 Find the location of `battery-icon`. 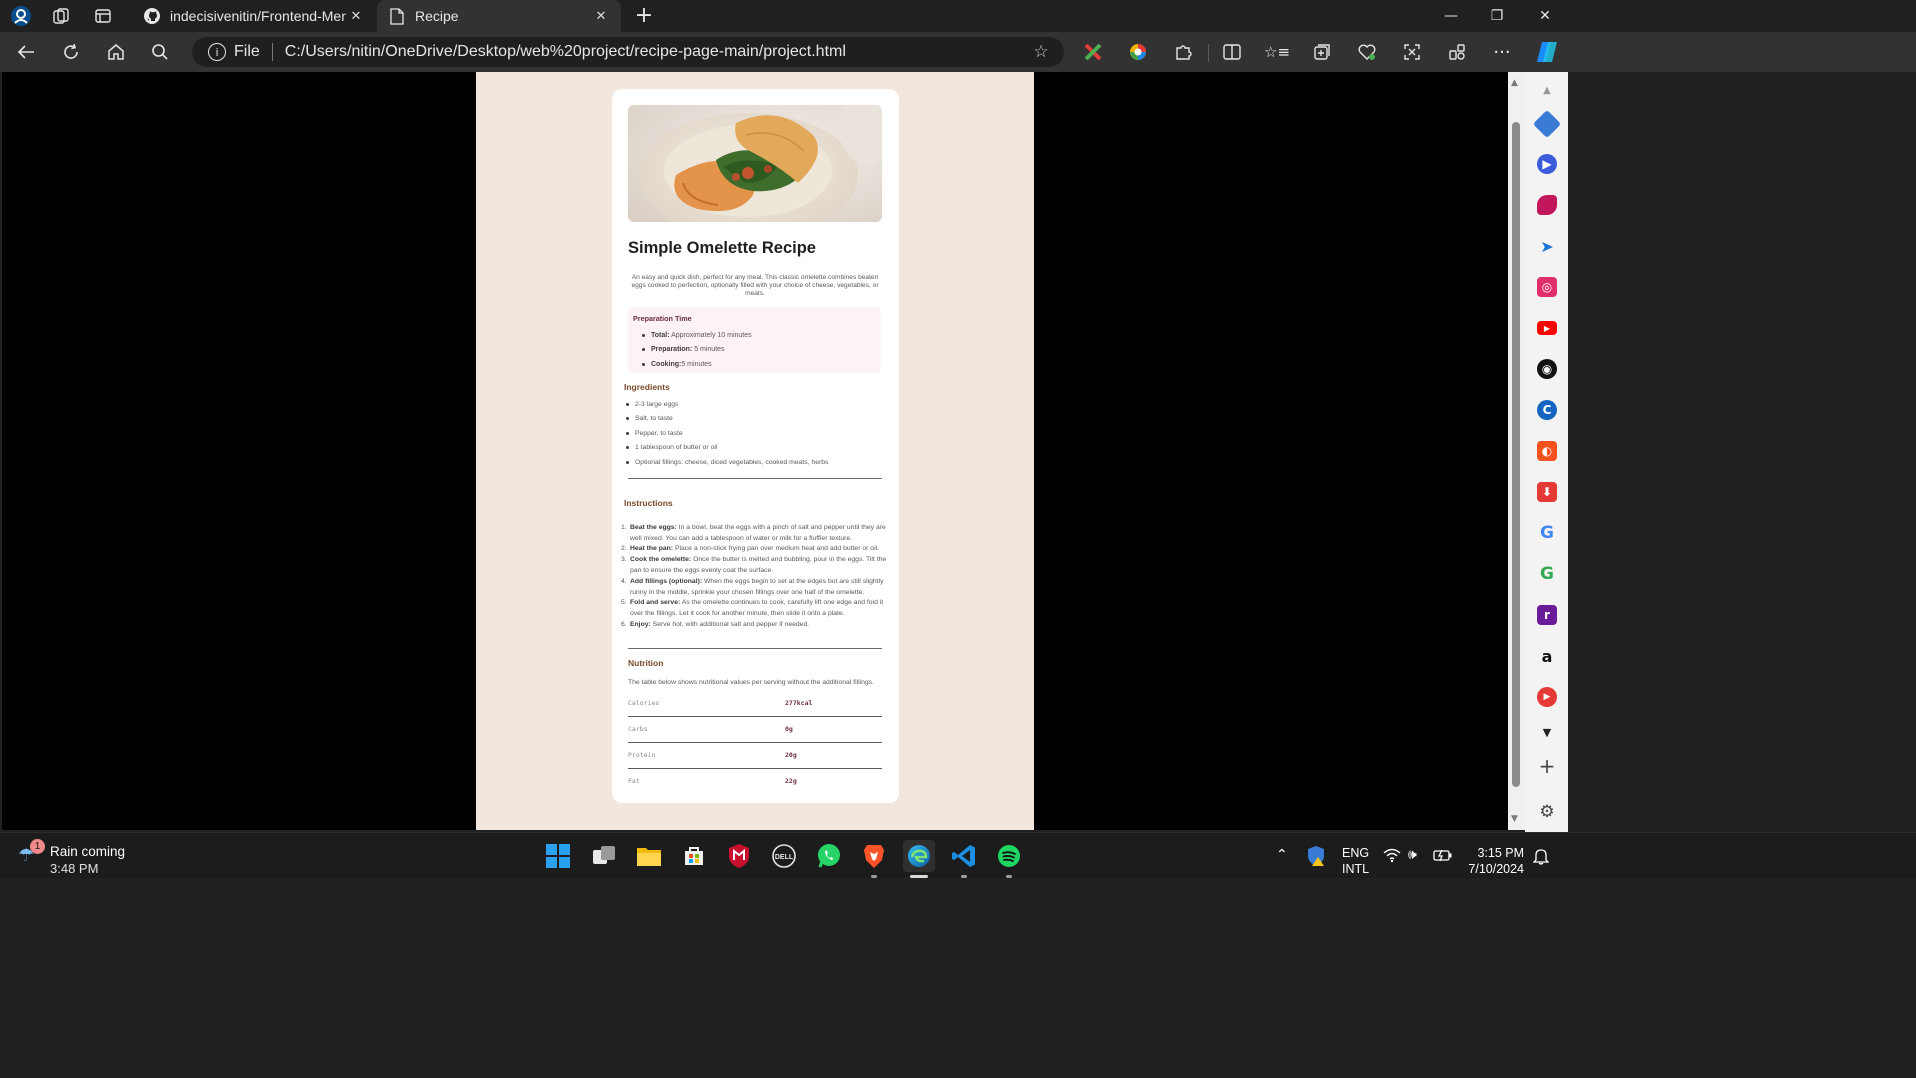

battery-icon is located at coordinates (1443, 857).